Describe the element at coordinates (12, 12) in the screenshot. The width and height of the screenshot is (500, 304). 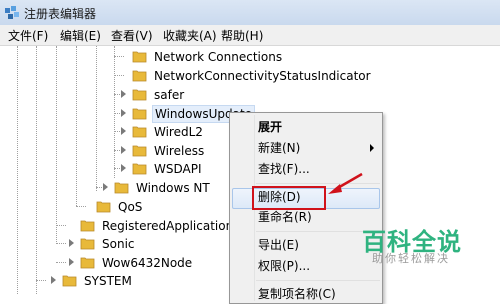
I see `registry-editor-icon` at that location.